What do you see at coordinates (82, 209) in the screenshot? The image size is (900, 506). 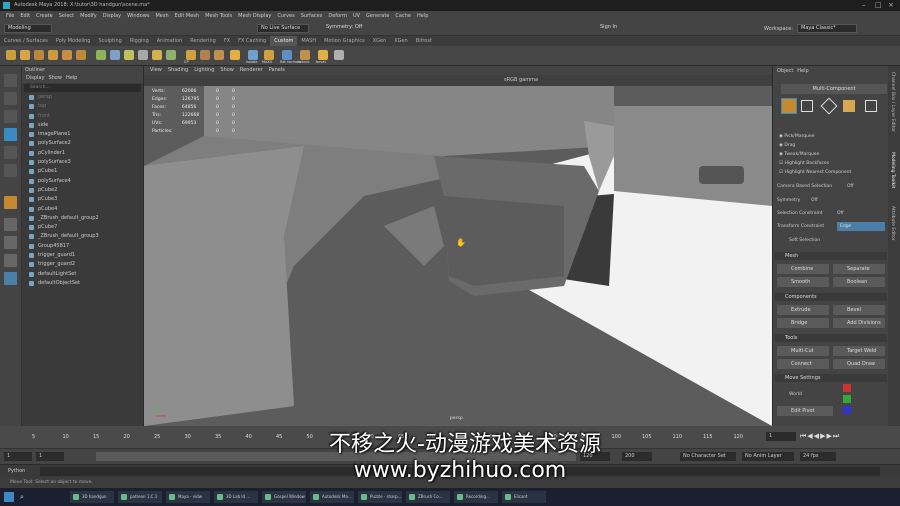 I see `outliner-item: pCube4` at bounding box center [82, 209].